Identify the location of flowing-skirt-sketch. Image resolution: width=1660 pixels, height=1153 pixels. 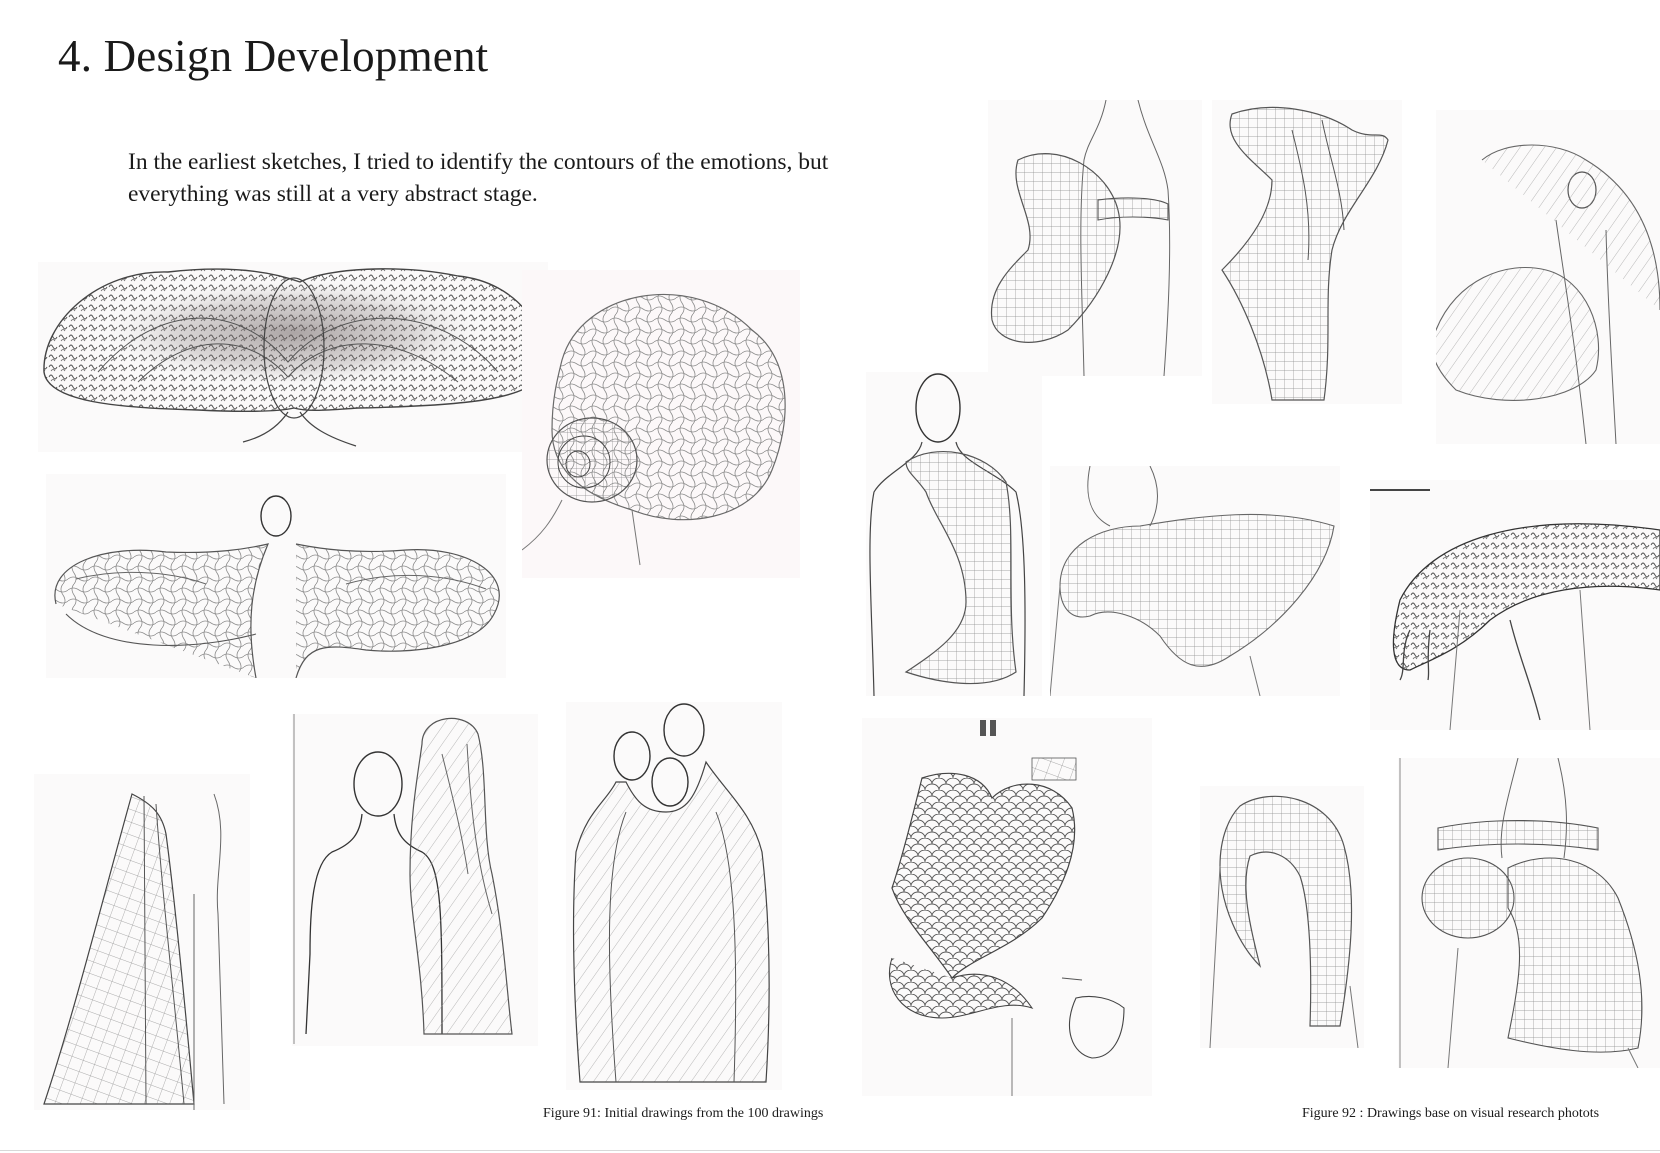
(142, 942).